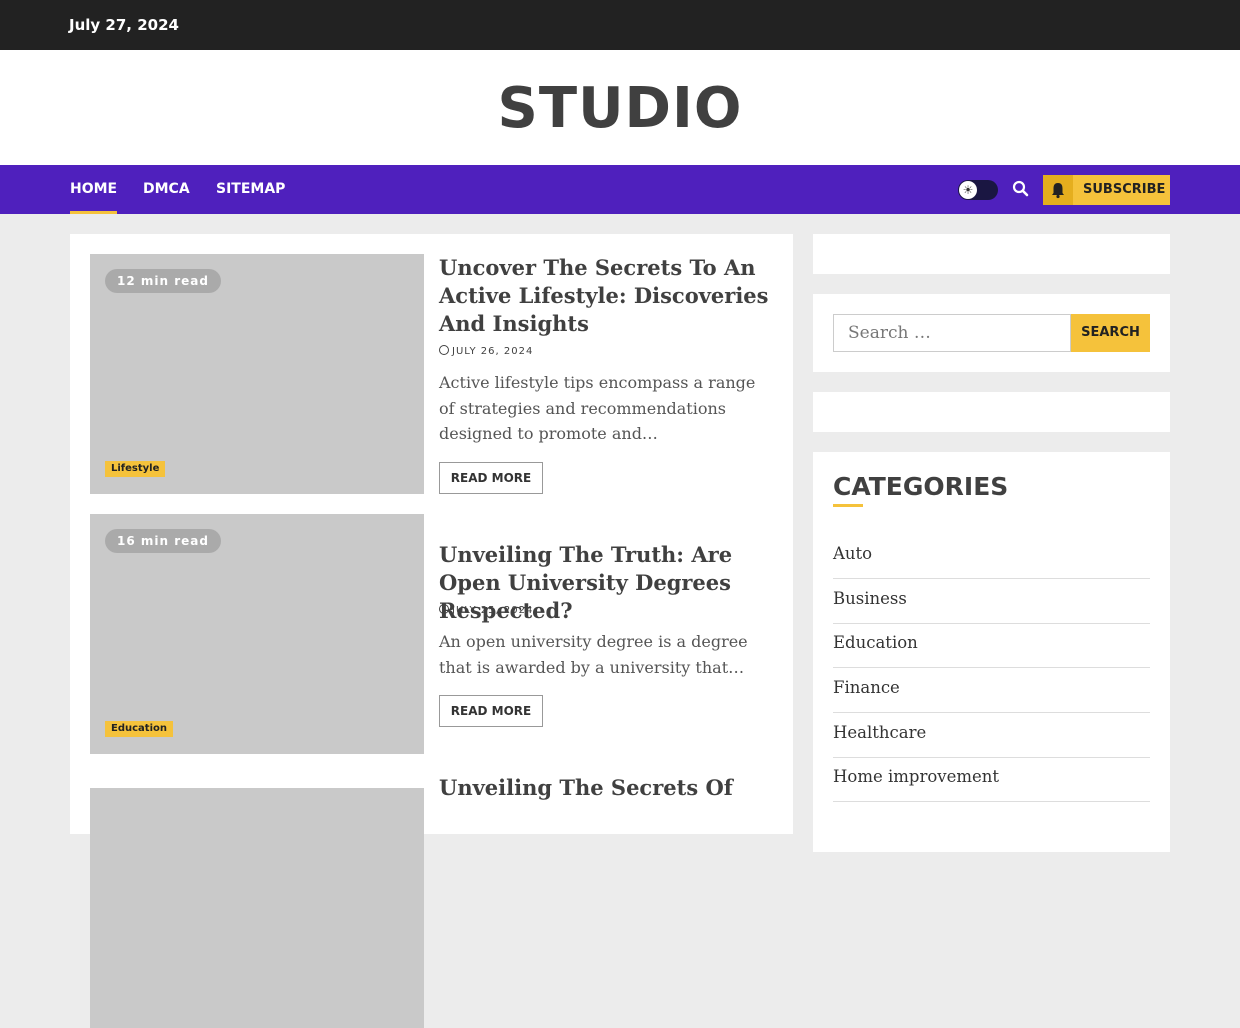 This screenshot has width=1240, height=1028. I want to click on subscribe-label: SUBSCRIBE, so click(1124, 189).